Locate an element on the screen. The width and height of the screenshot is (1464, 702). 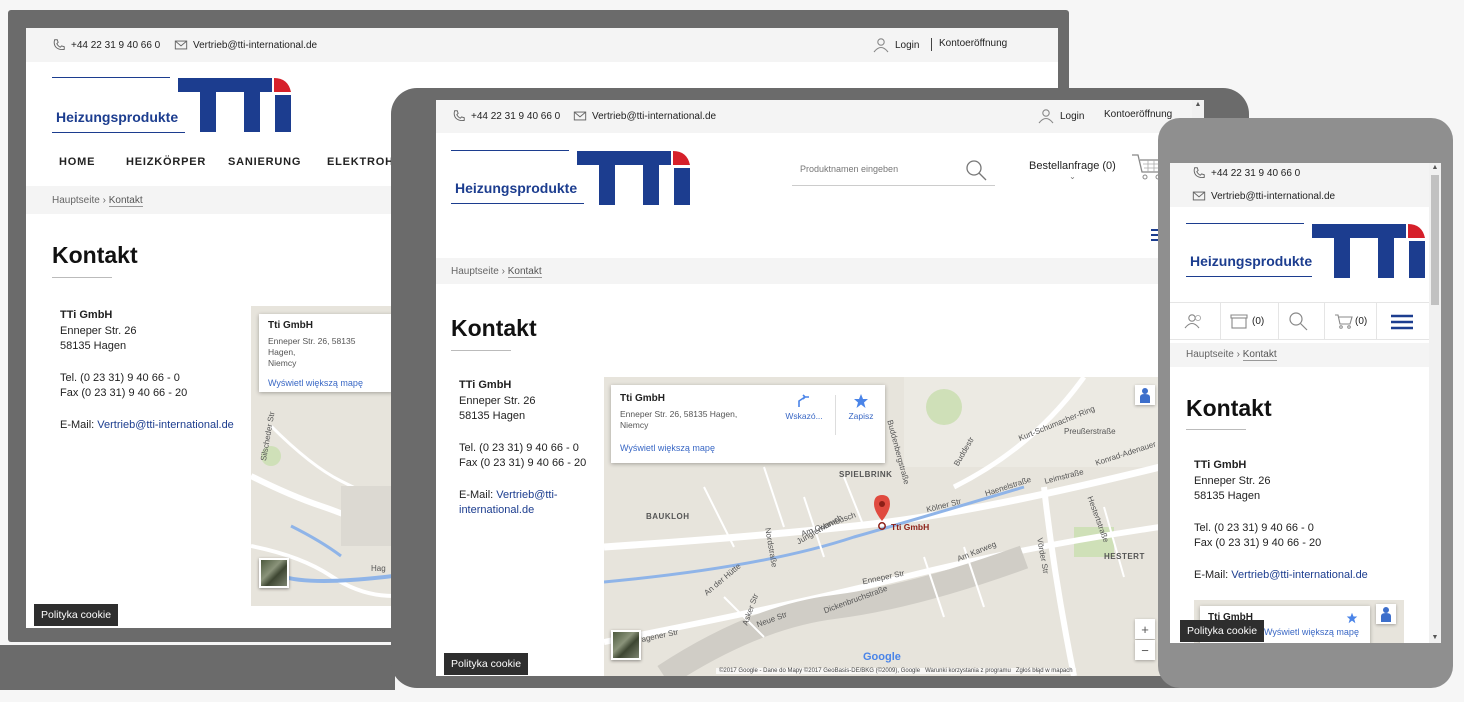
zoom-in-button: + is located at coordinates (1145, 629).